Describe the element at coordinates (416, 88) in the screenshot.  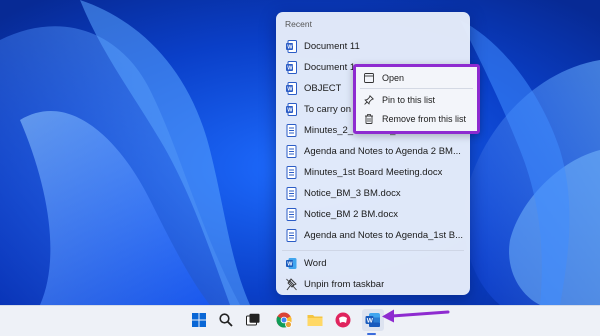
I see `context-menu-divider` at that location.